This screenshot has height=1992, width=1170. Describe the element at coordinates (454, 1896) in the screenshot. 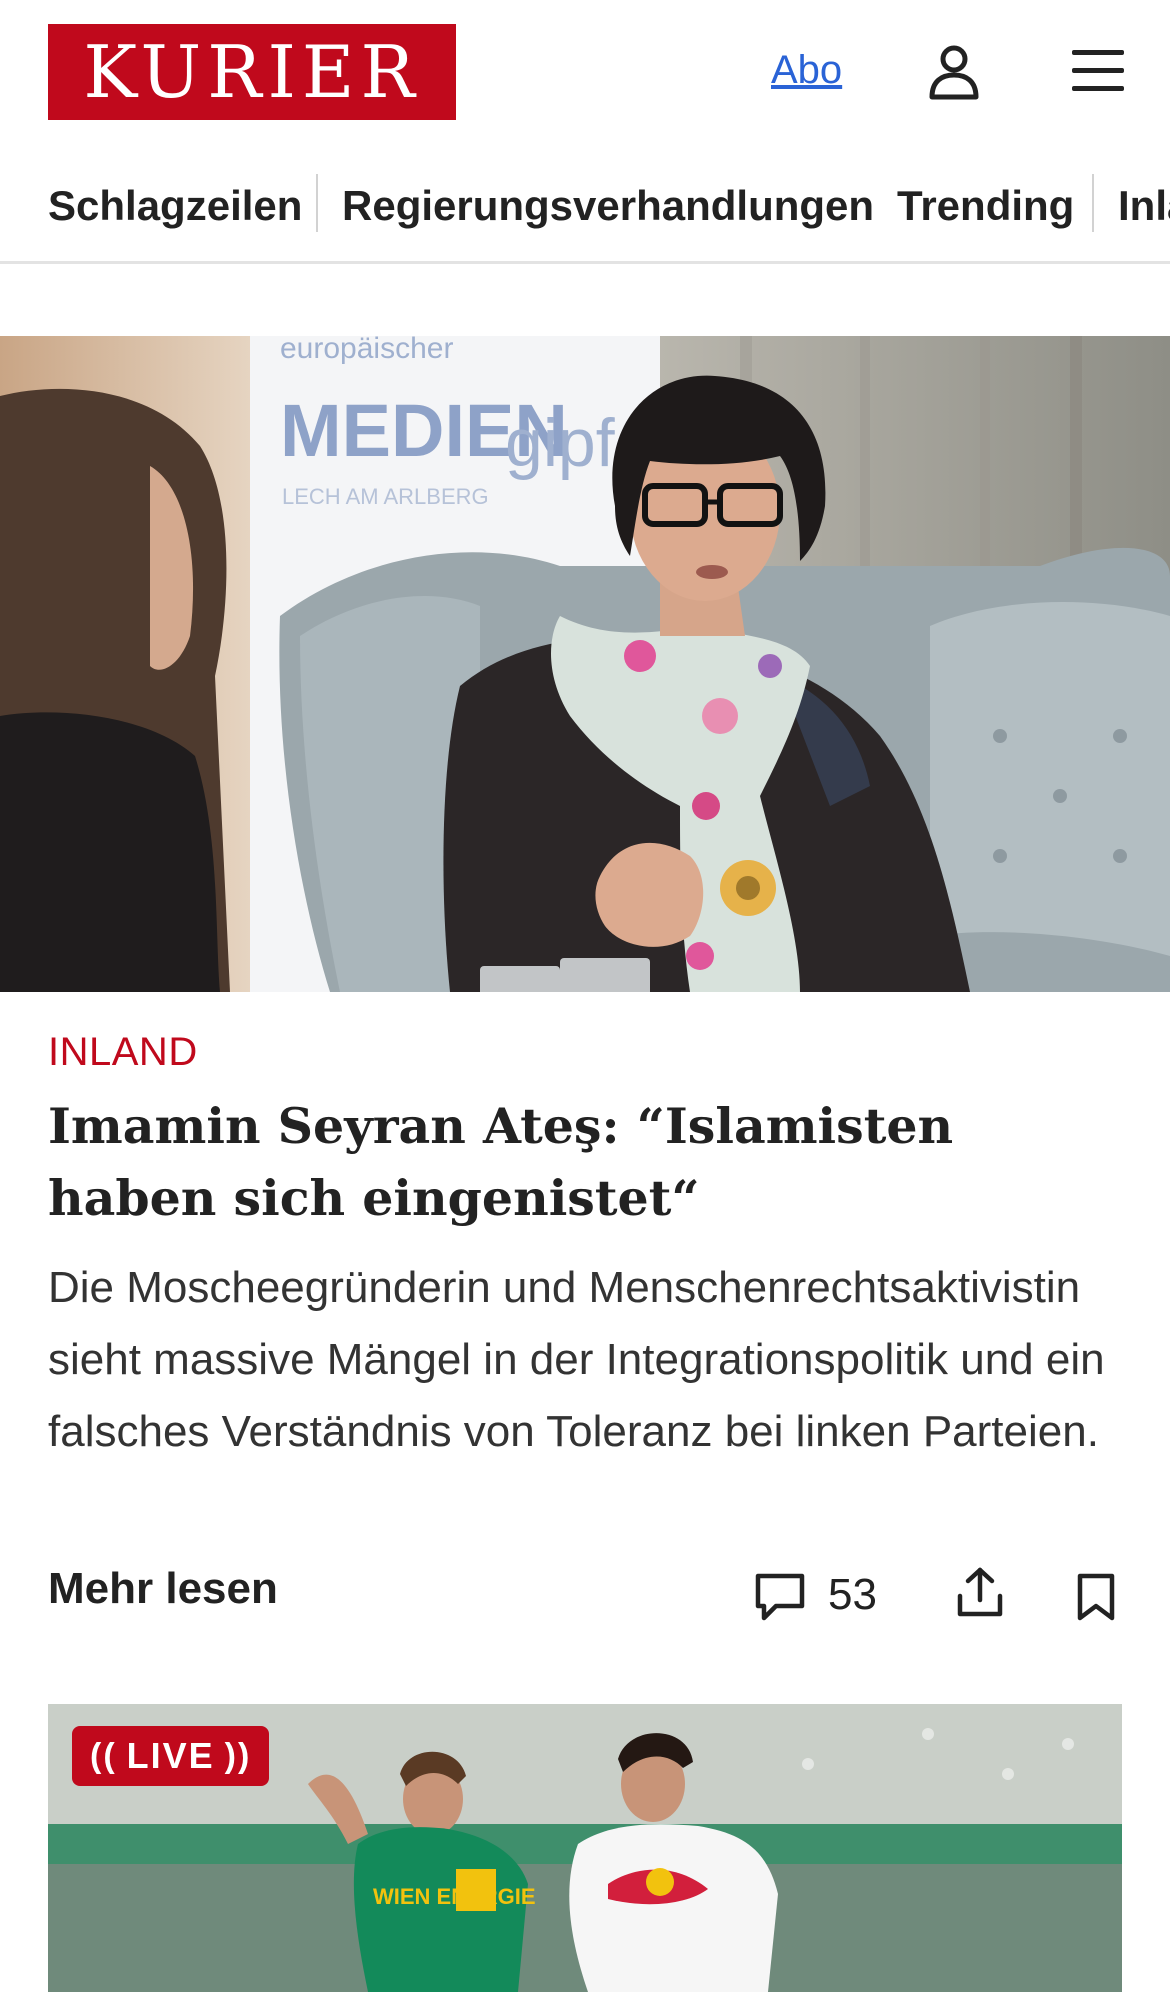

I see `jersey-text: WIEN ENERGIE` at that location.